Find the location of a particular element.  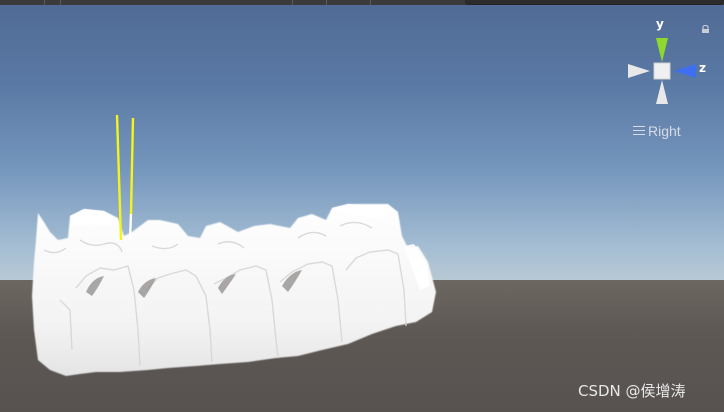

neg-y-axis-cone is located at coordinates (662, 92).